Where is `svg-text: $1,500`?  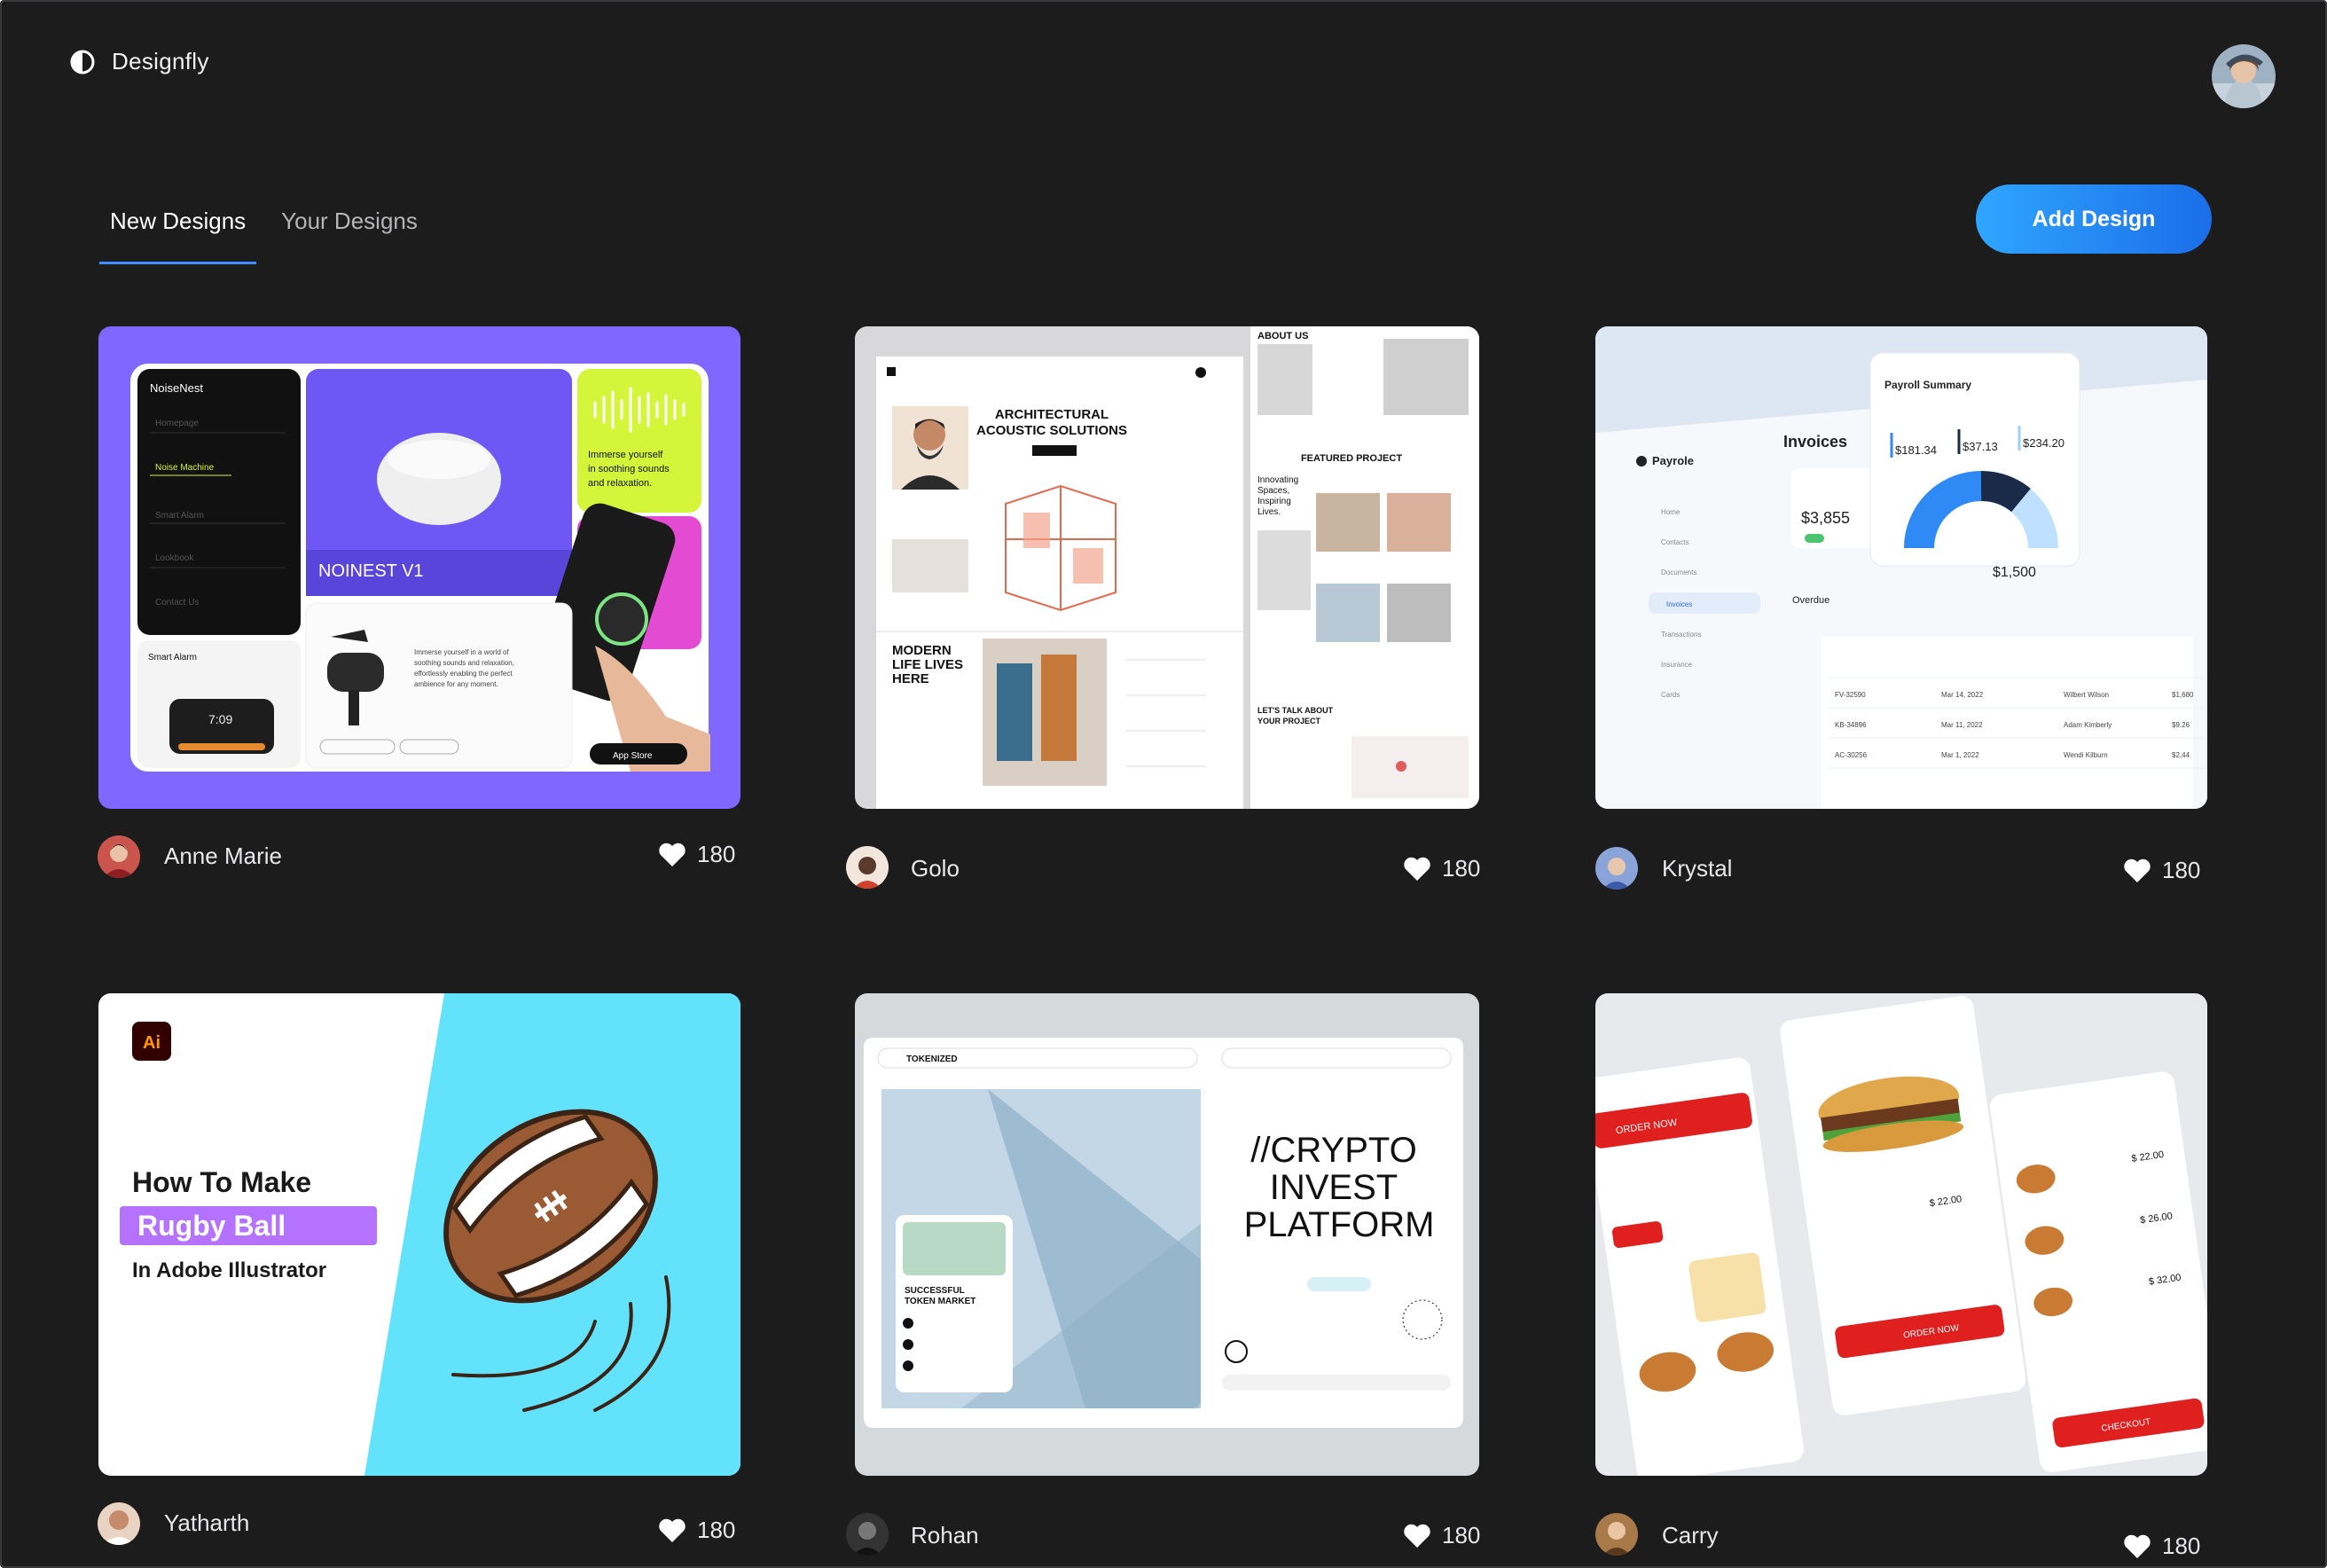
svg-text: $1,500 is located at coordinates (2014, 572).